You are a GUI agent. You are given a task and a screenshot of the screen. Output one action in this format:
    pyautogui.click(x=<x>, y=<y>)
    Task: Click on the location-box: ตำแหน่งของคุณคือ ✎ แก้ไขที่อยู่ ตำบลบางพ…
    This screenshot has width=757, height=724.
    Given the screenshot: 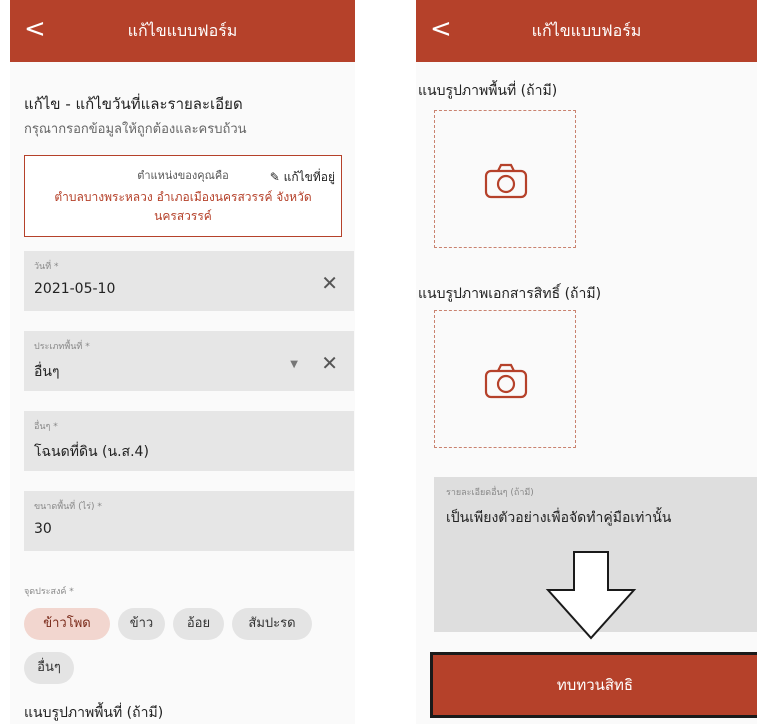 What is the action you would take?
    pyautogui.click(x=183, y=196)
    